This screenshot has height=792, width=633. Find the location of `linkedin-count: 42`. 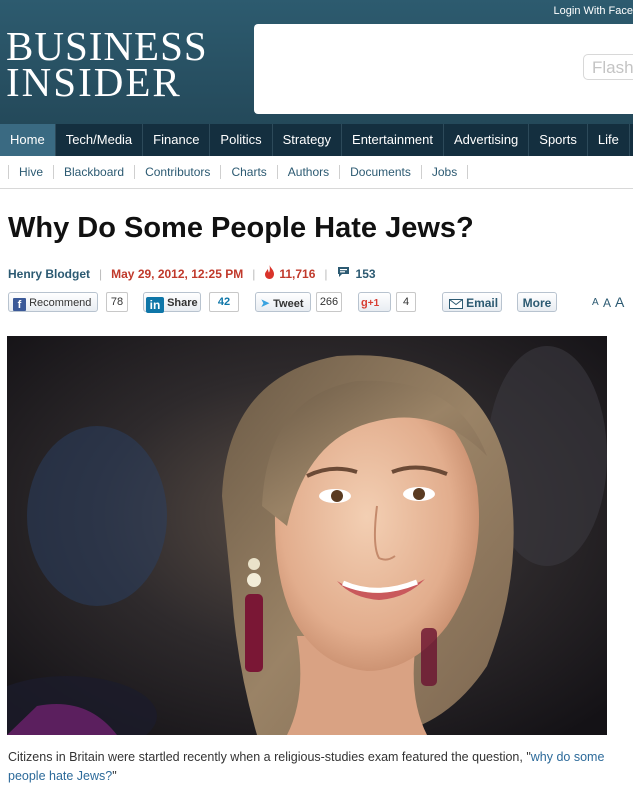

linkedin-count: 42 is located at coordinates (224, 302).